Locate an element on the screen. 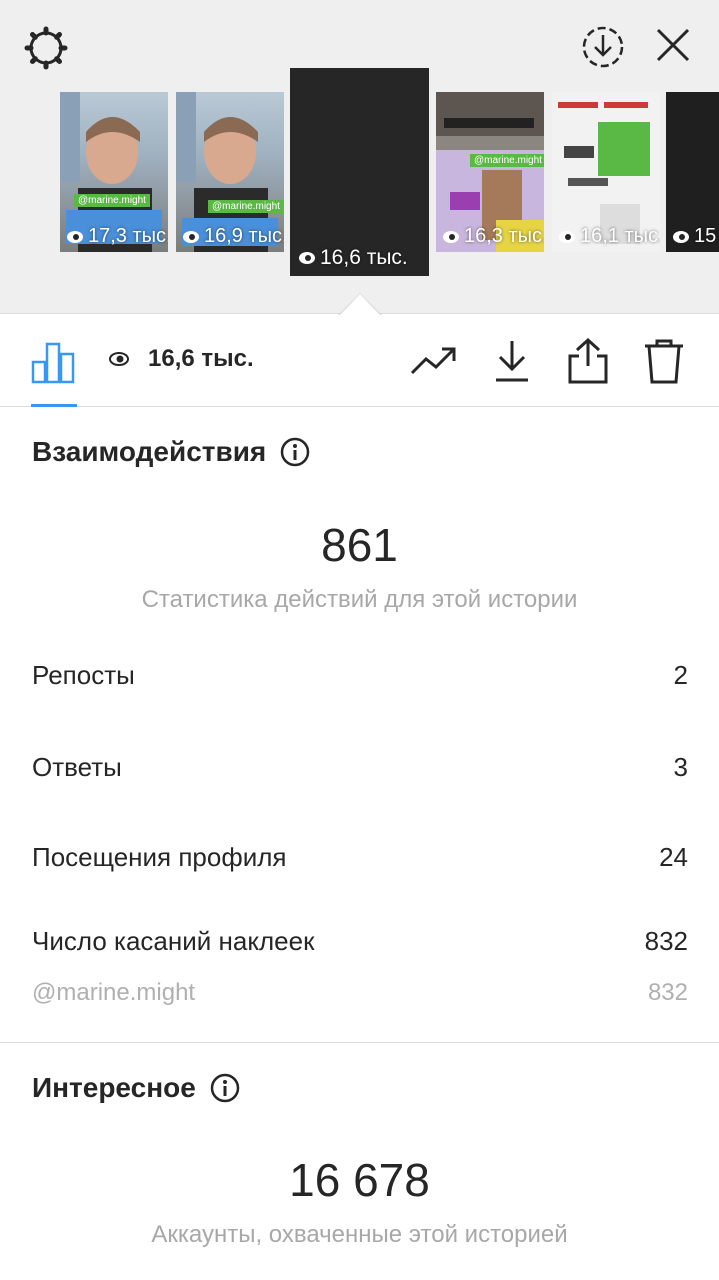 This screenshot has height=1280, width=719. discovery-subtitle: Аккаунты, охваченные этой историей is located at coordinates (359, 1234).